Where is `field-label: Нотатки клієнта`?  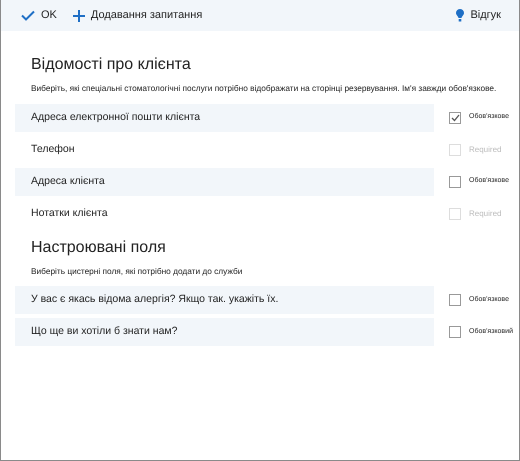
field-label: Нотатки клієнта is located at coordinates (69, 213).